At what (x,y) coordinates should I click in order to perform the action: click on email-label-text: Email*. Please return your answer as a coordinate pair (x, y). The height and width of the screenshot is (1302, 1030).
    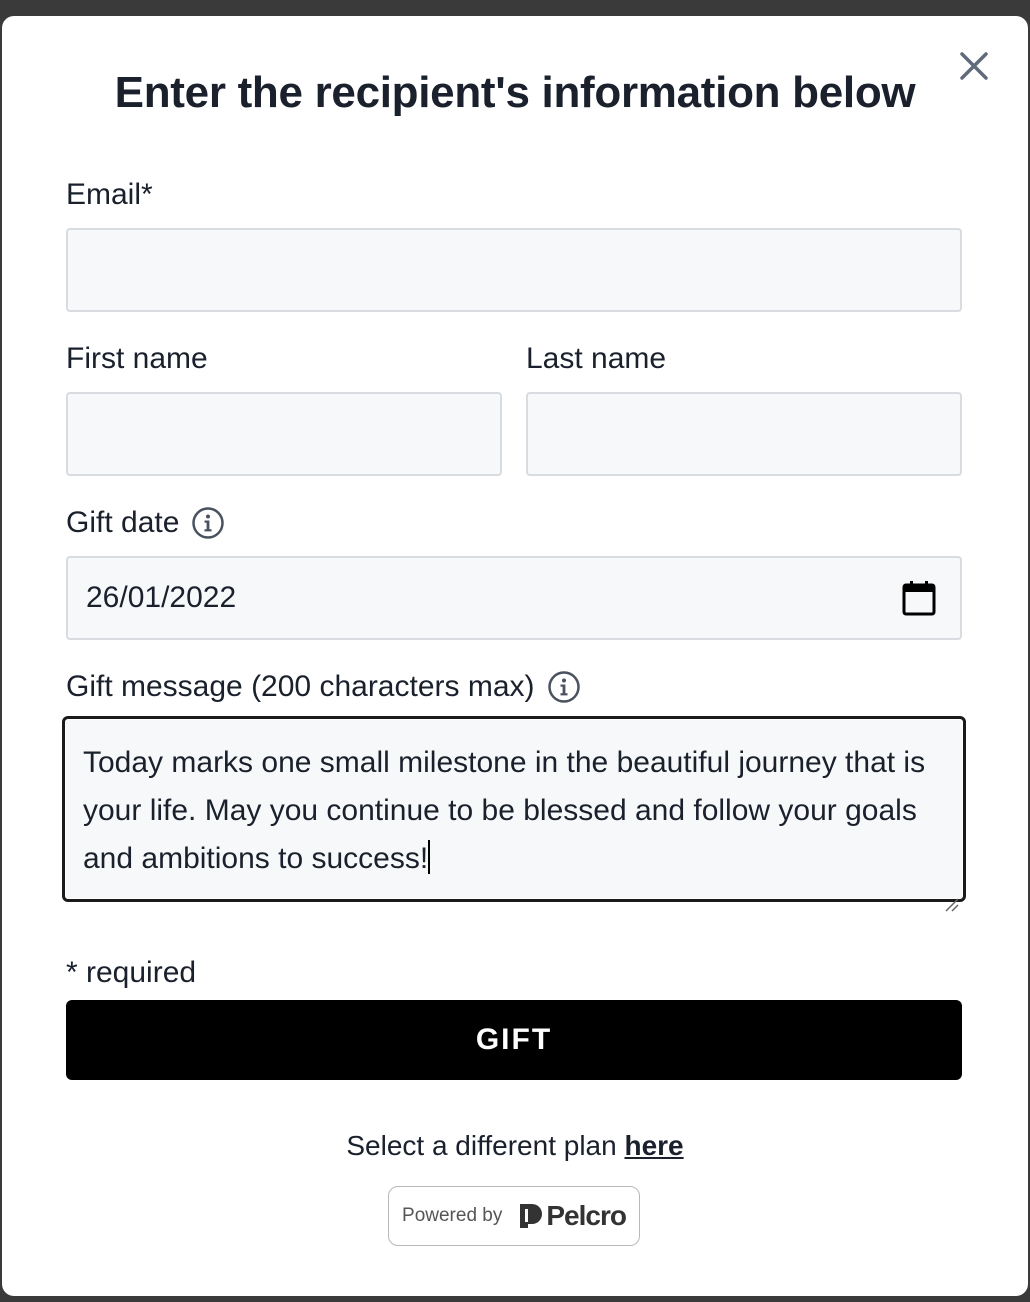
    Looking at the image, I should click on (109, 194).